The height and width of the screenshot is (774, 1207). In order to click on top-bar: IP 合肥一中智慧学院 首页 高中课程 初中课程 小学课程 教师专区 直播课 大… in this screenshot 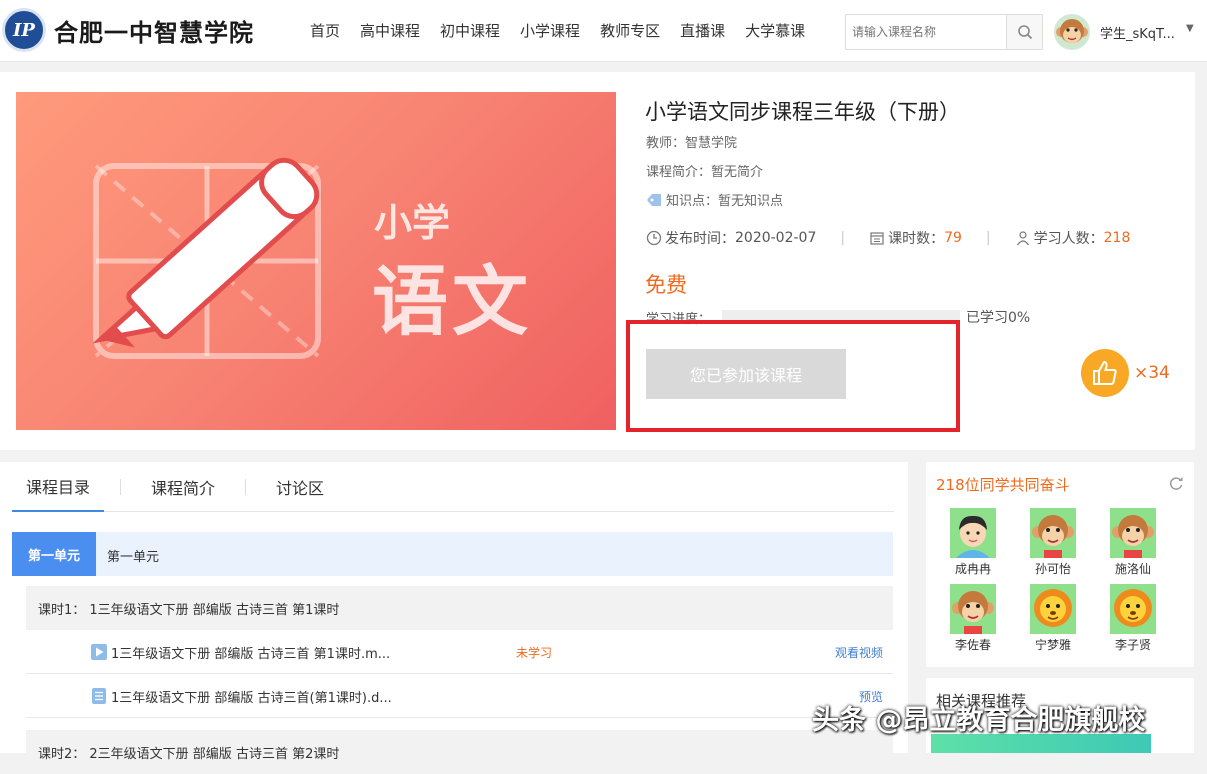, I will do `click(603, 31)`.